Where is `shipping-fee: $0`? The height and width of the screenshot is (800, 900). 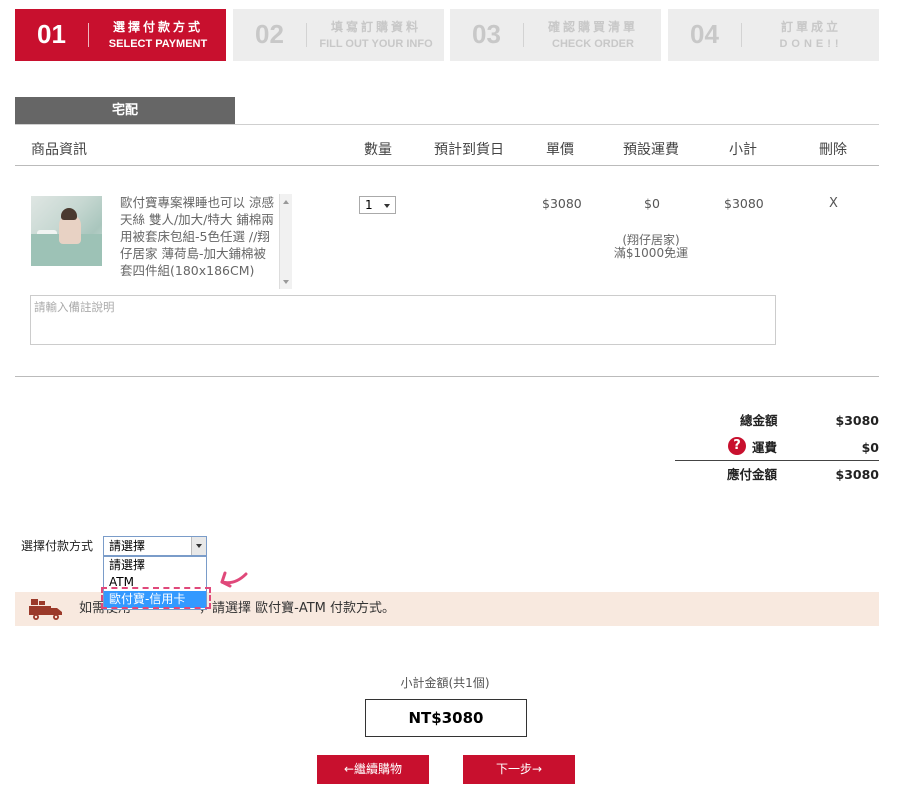
shipping-fee: $0 is located at coordinates (652, 203).